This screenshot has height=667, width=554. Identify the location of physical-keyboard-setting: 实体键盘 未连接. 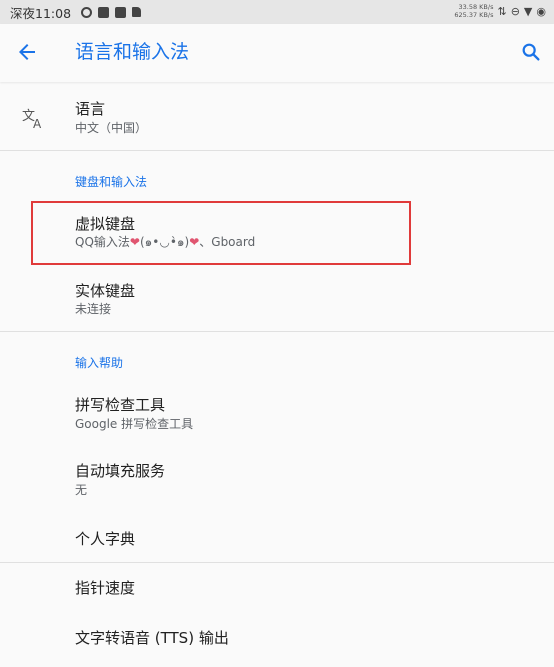
(277, 301).